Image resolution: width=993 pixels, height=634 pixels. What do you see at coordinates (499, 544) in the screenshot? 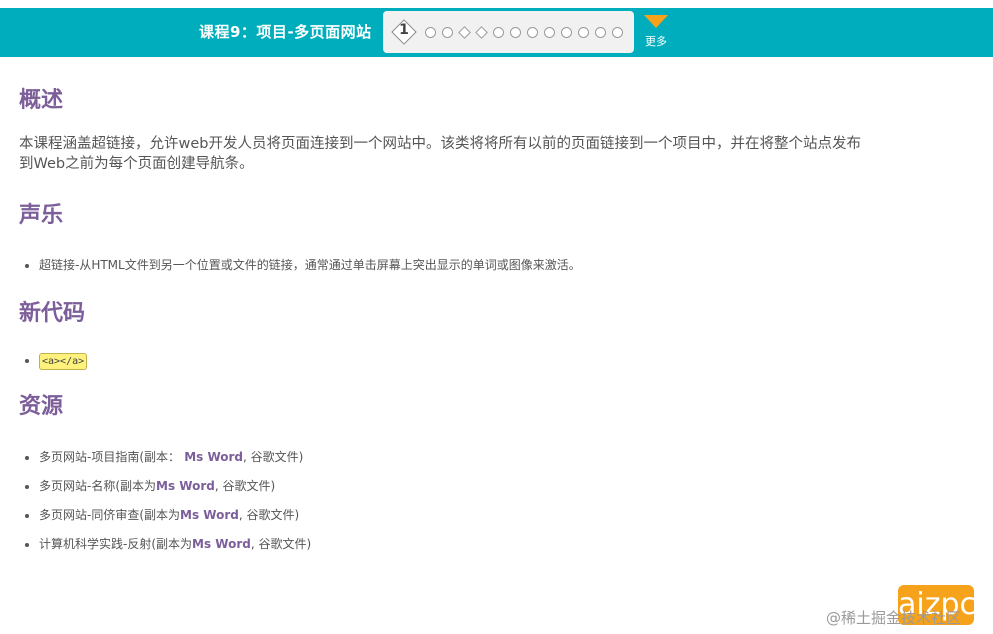
I see `list-item: 计算机科学实践-反射(副本为Ms Word, 谷歌文件)` at bounding box center [499, 544].